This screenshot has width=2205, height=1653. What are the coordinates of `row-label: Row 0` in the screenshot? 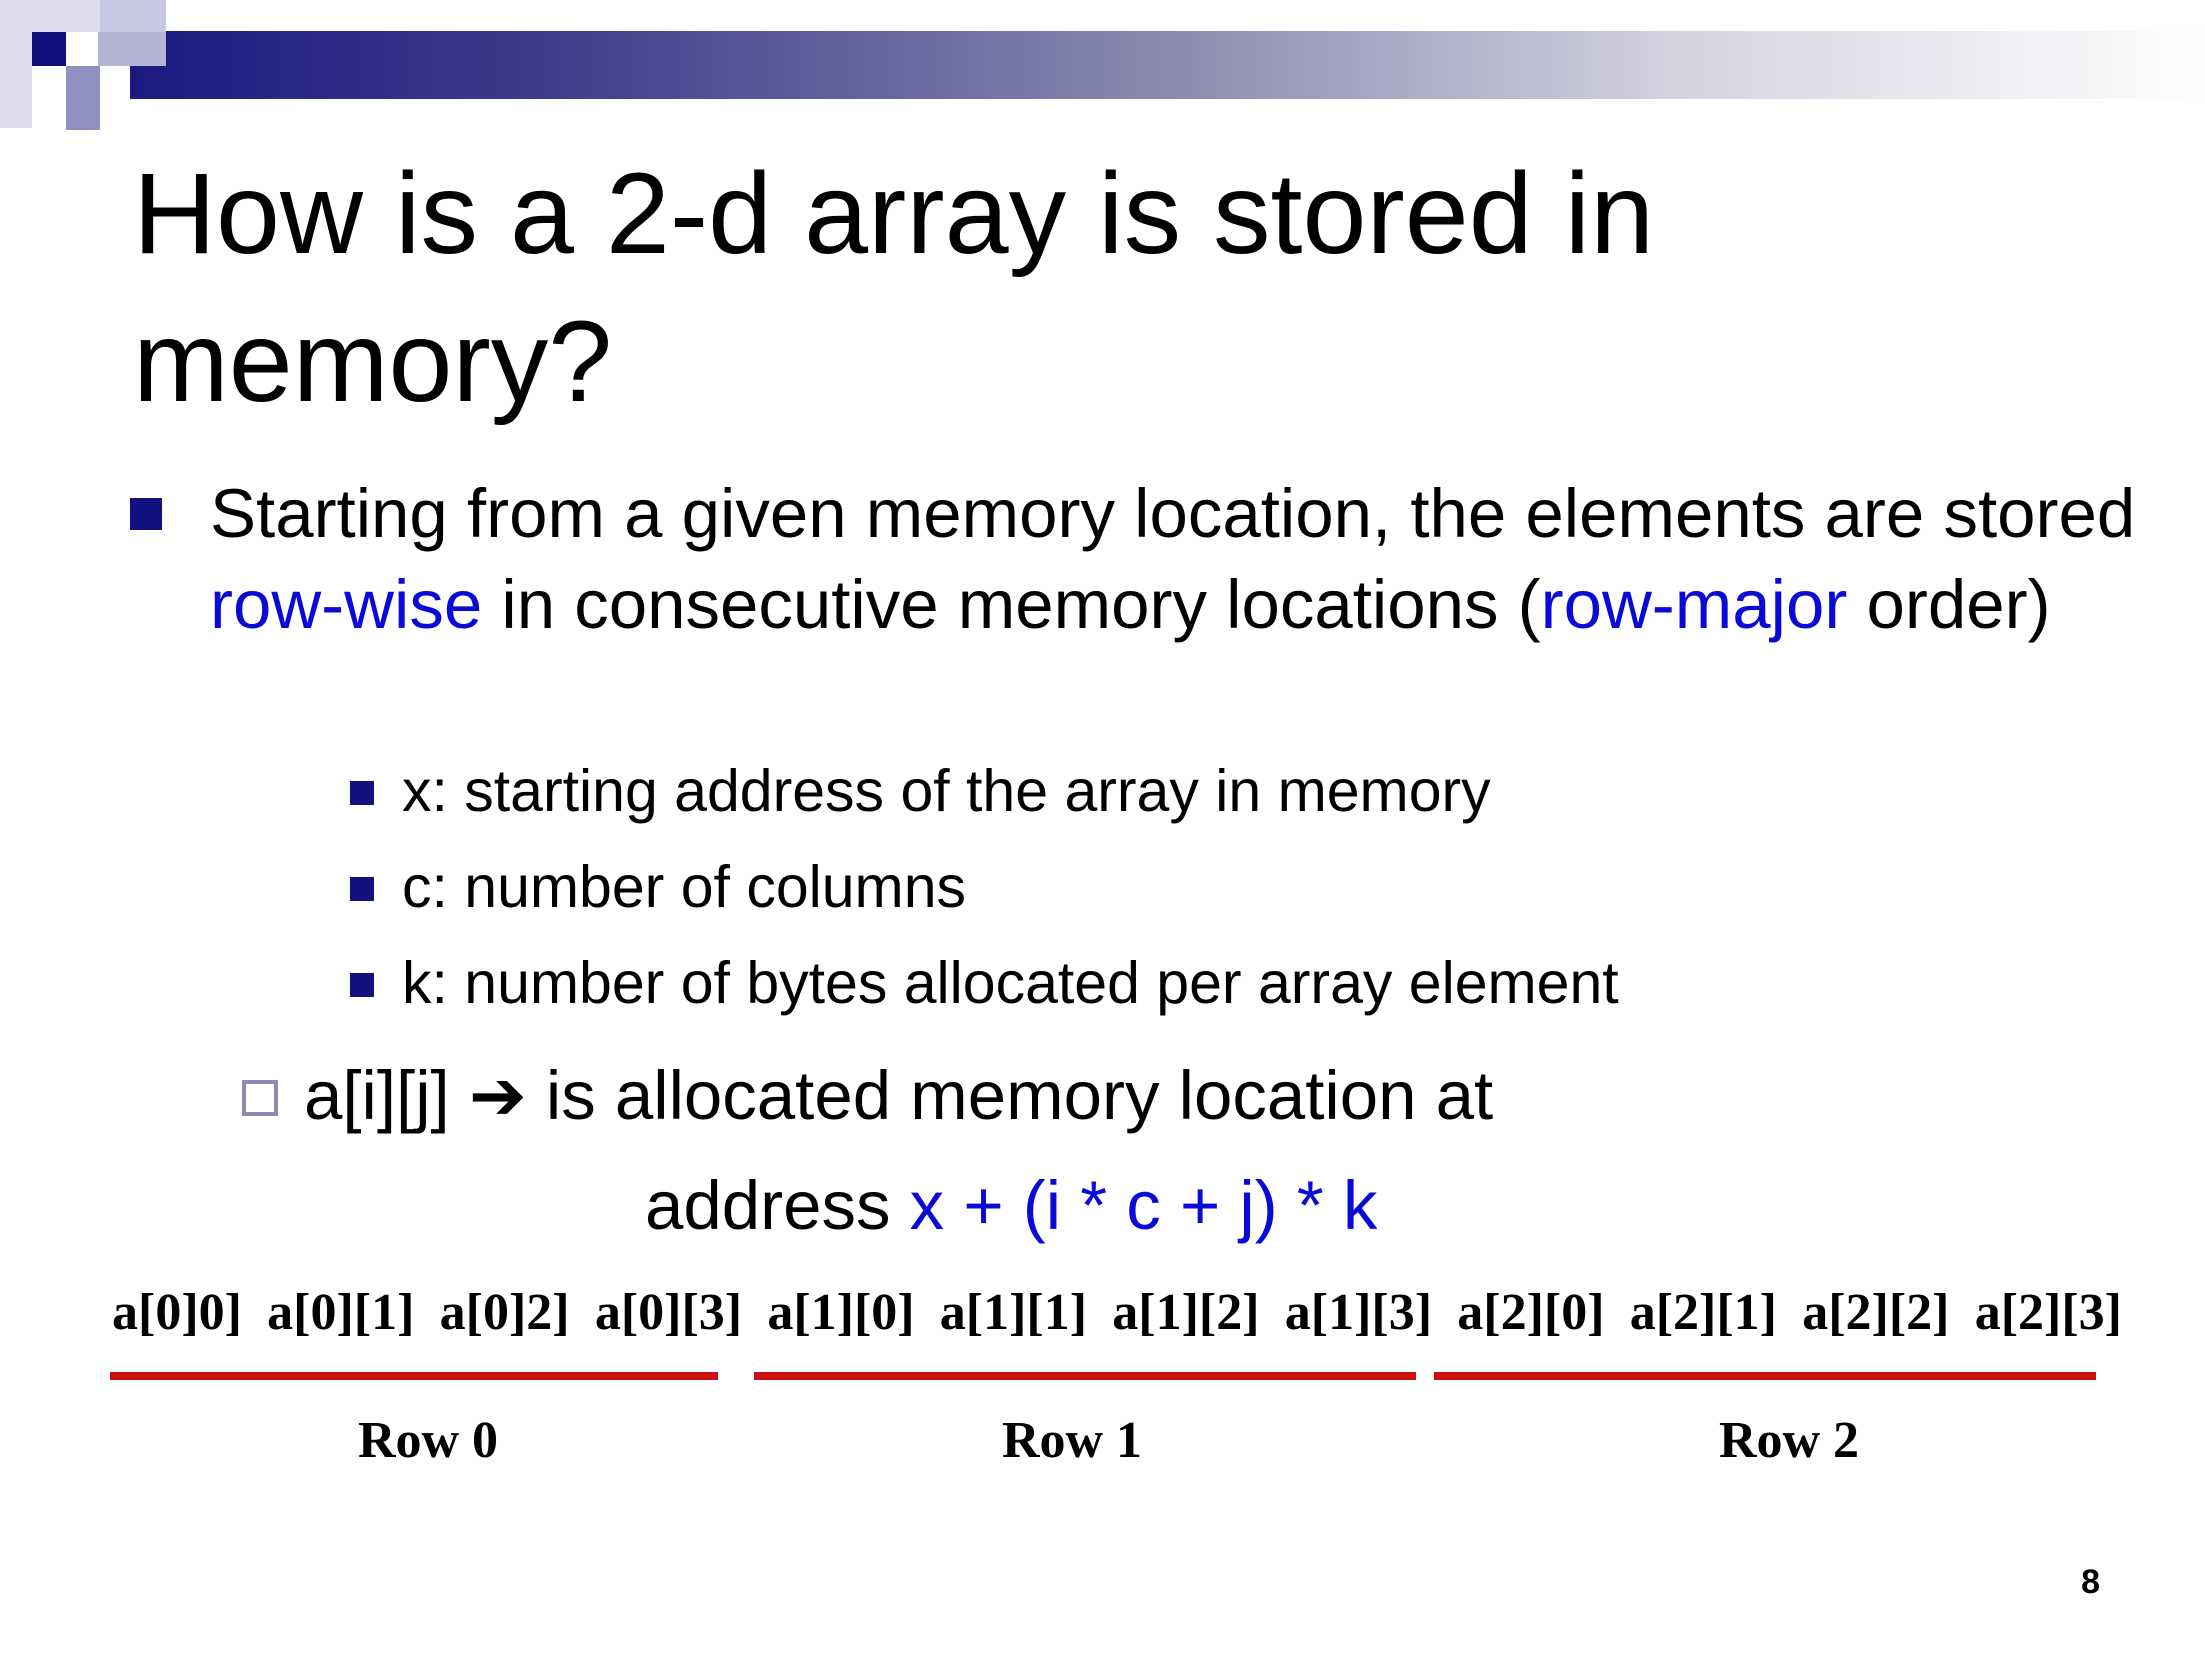 It's located at (428, 1440).